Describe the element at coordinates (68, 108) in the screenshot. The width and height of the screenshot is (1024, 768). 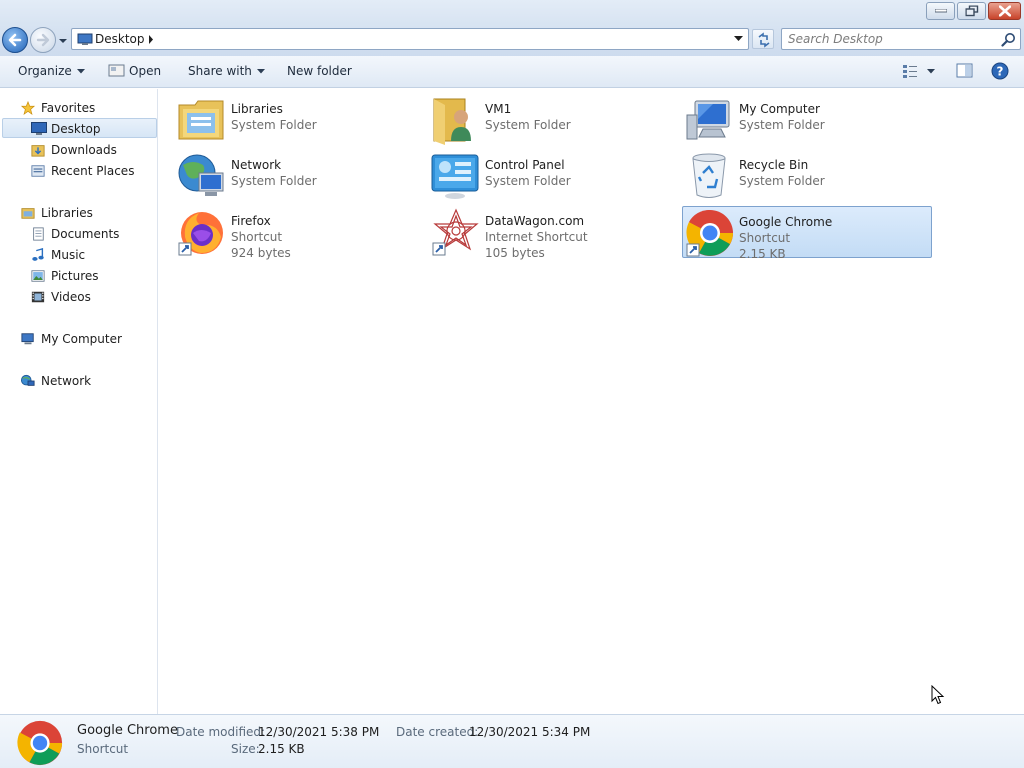
I see `nav-favorites-label: Favorites` at that location.